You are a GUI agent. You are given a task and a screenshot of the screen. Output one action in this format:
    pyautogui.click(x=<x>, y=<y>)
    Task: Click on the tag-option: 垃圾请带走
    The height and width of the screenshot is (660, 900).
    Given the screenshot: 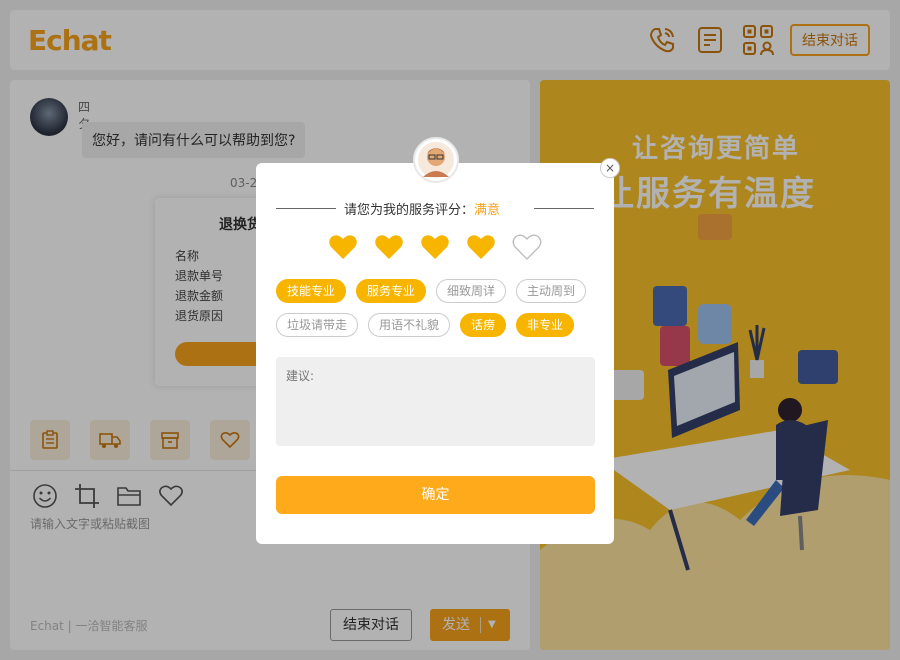 What is the action you would take?
    pyautogui.click(x=317, y=325)
    